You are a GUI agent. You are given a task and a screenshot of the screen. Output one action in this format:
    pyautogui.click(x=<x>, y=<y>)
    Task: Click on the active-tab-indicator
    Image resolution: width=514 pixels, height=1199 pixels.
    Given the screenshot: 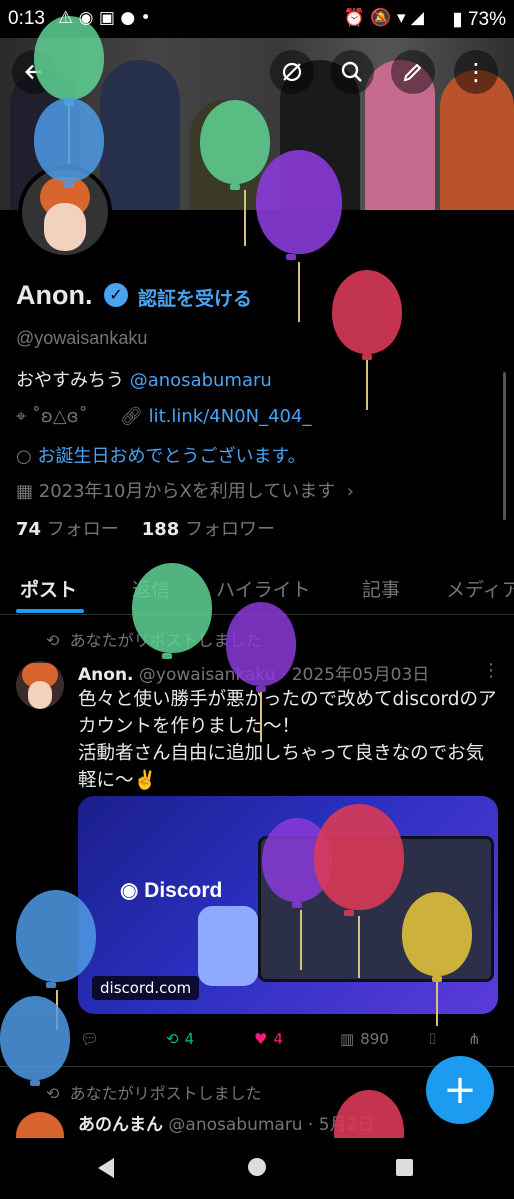 What is the action you would take?
    pyautogui.click(x=50, y=611)
    